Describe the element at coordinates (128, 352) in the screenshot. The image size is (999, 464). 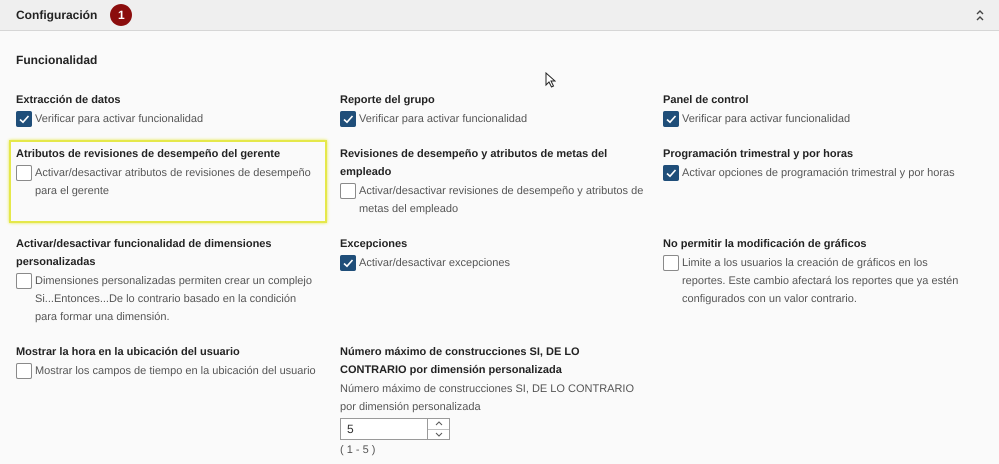
I see `setting-label: Mostrar la hora en la ubicación del usuario` at that location.